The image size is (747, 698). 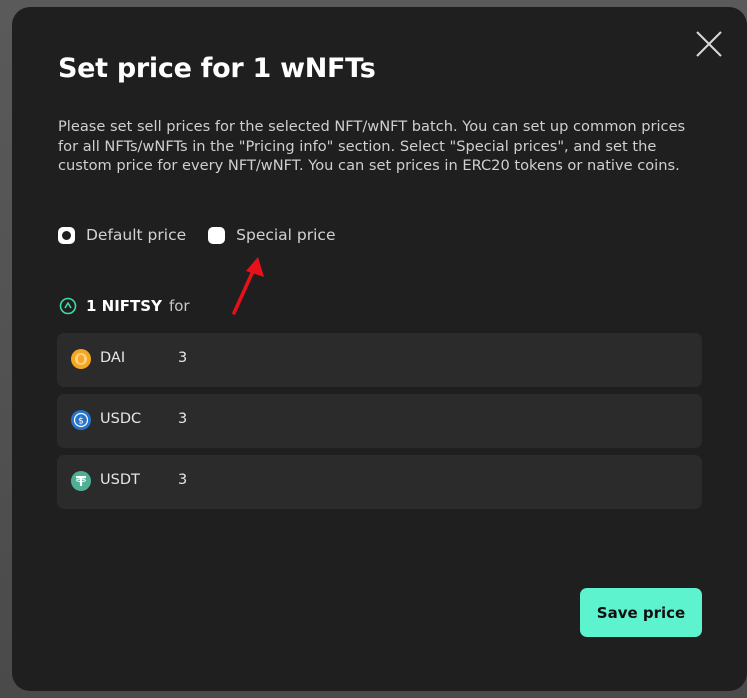 I want to click on dai-icon, so click(x=81, y=359).